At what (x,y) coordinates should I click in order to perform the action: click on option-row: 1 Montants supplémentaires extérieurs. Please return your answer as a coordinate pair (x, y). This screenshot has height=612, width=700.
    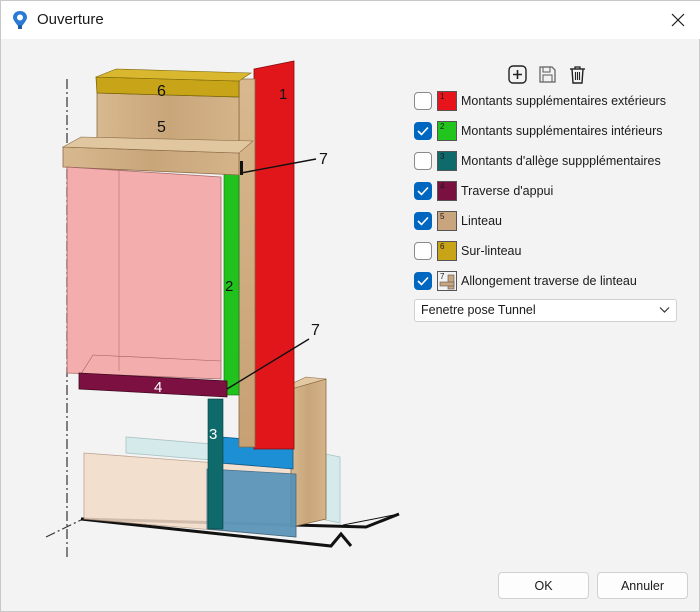
    Looking at the image, I should click on (540, 101).